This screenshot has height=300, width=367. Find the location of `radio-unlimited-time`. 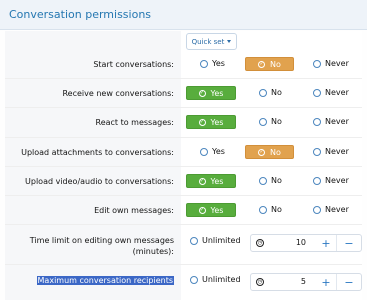

radio-unlimited-time is located at coordinates (194, 241).